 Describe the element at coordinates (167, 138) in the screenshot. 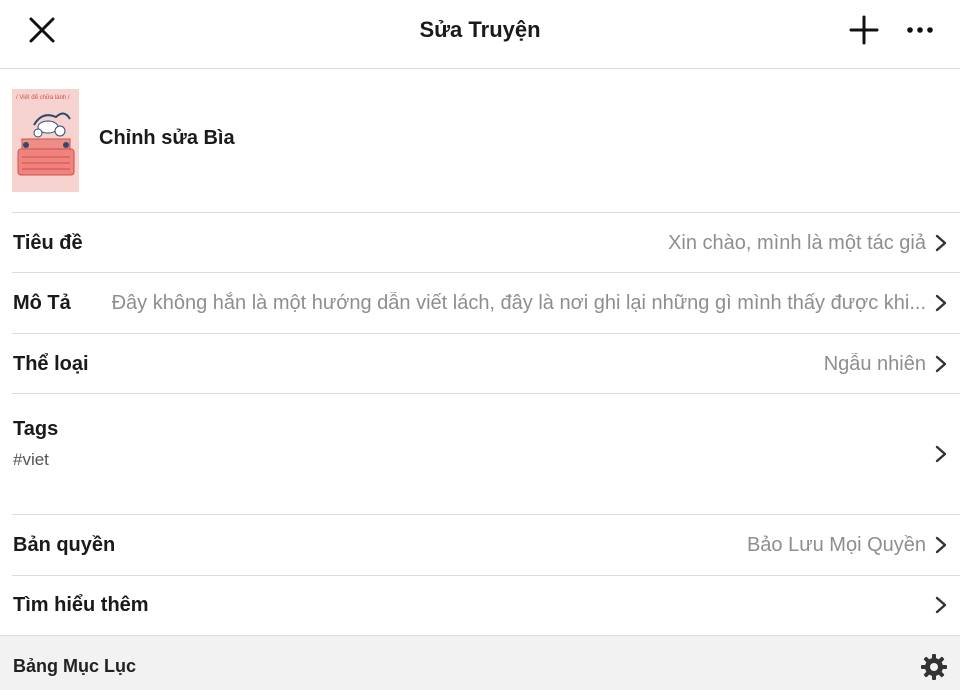

I see `edit-cover-label: Chỉnh sửa Bìa` at that location.